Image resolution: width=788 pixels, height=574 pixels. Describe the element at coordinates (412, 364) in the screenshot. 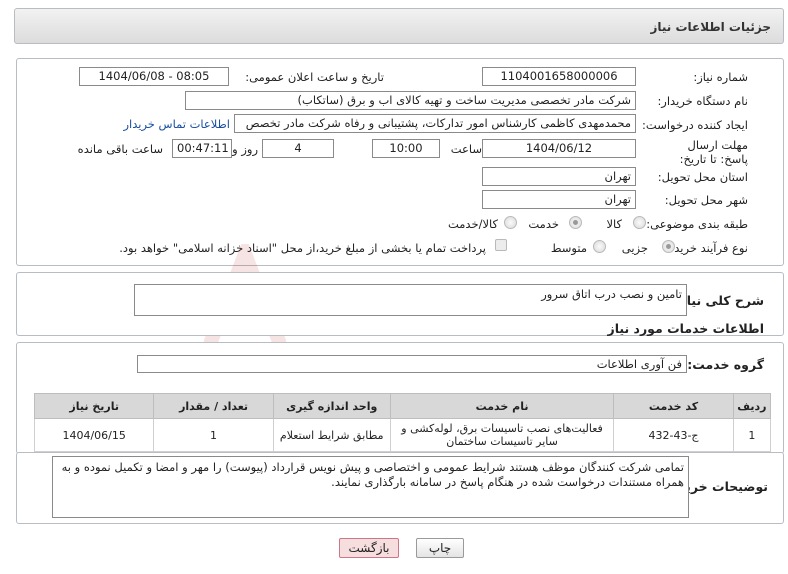

I see `service-group-field: فن آوری اطلاعات` at that location.